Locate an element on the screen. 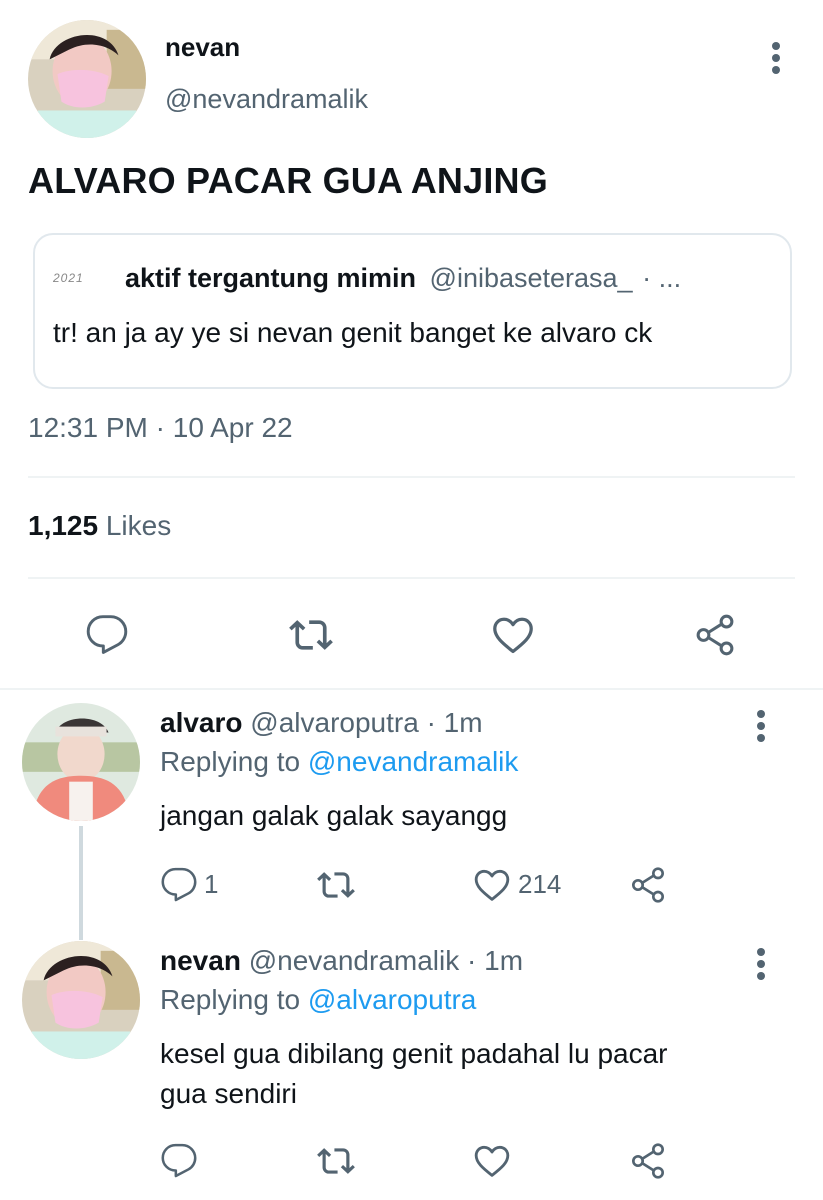 The width and height of the screenshot is (823, 1200). tweet-date: 10 Apr 22 is located at coordinates (233, 427).